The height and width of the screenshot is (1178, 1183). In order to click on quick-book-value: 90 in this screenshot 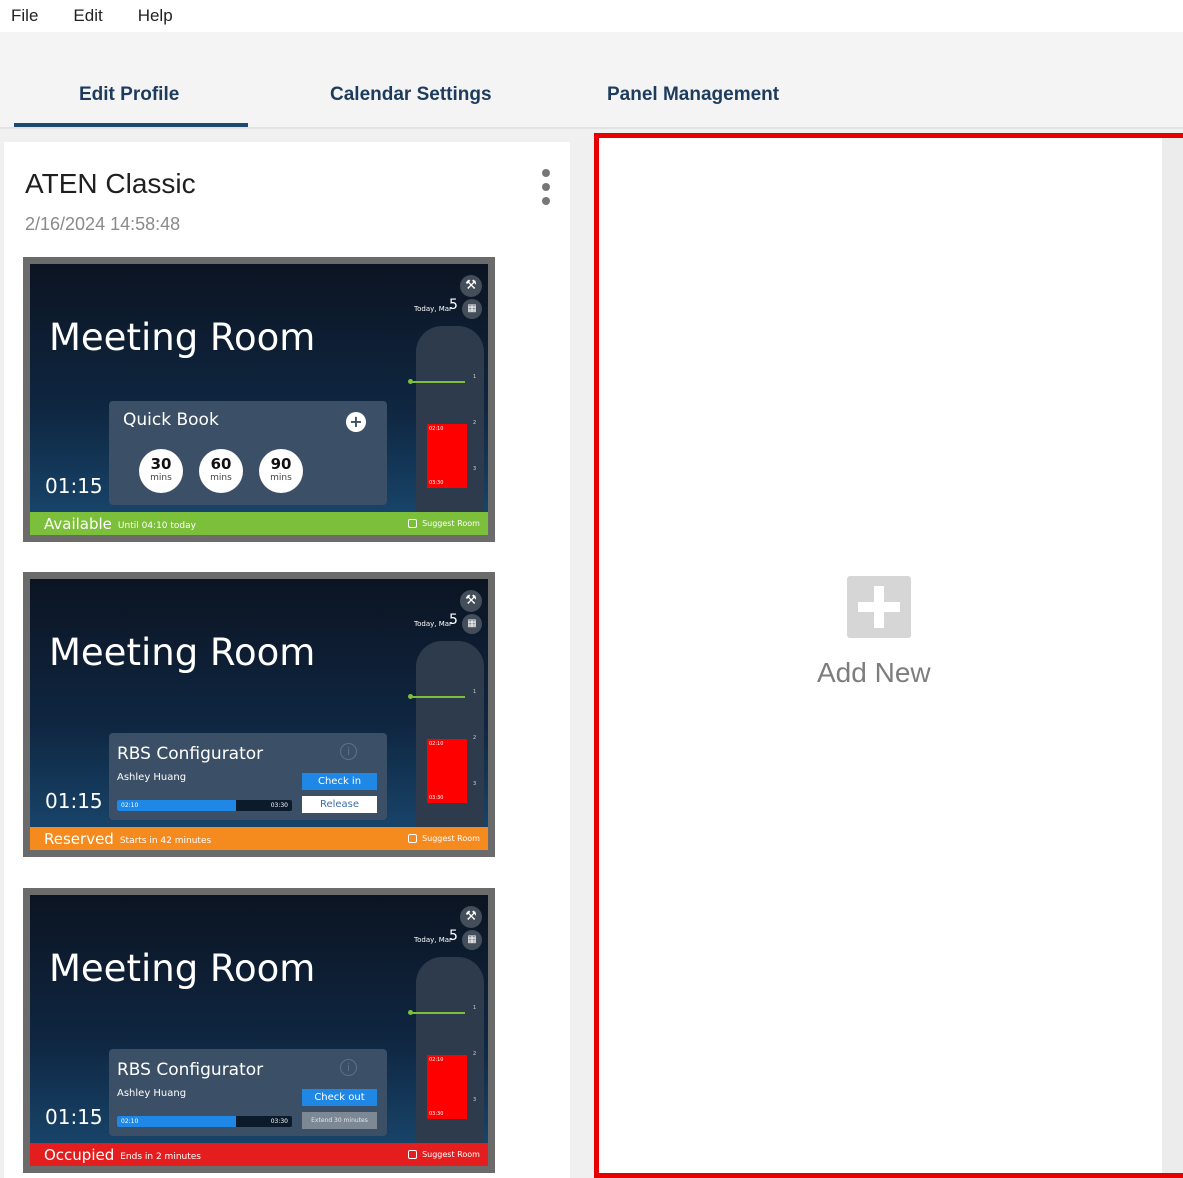, I will do `click(281, 464)`.